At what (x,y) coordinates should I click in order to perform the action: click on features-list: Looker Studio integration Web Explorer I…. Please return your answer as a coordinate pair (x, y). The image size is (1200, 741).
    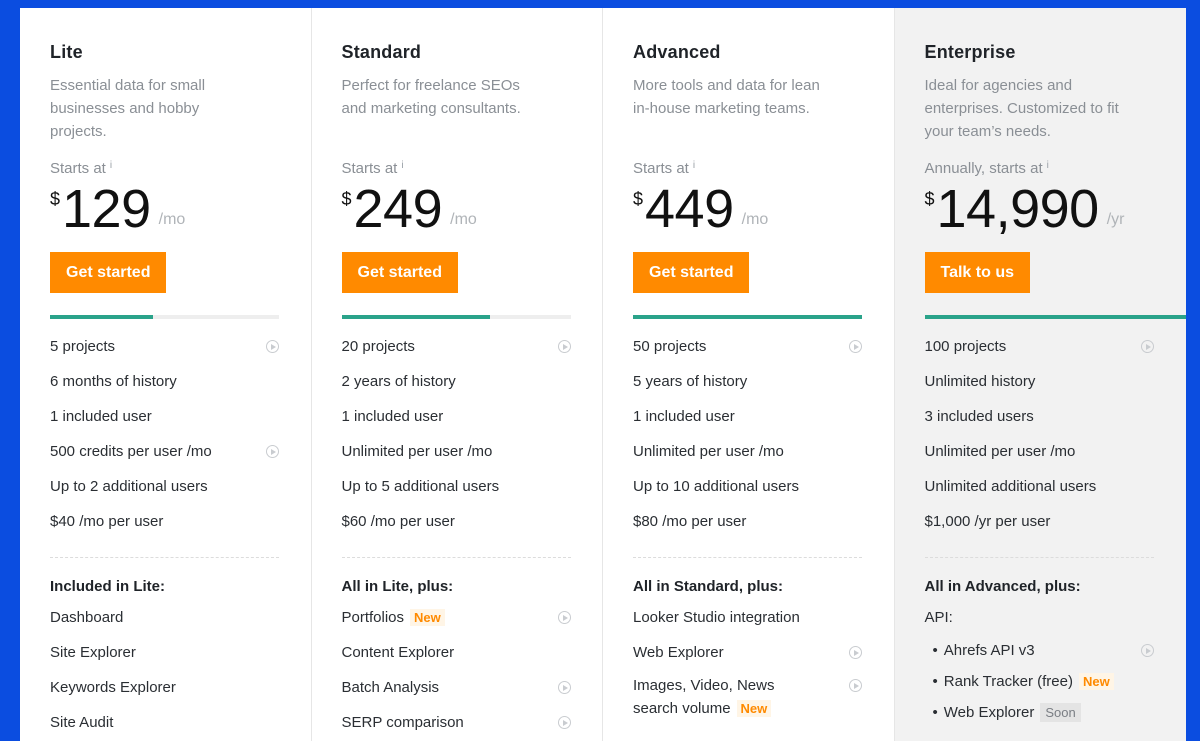
    Looking at the image, I should click on (748, 660).